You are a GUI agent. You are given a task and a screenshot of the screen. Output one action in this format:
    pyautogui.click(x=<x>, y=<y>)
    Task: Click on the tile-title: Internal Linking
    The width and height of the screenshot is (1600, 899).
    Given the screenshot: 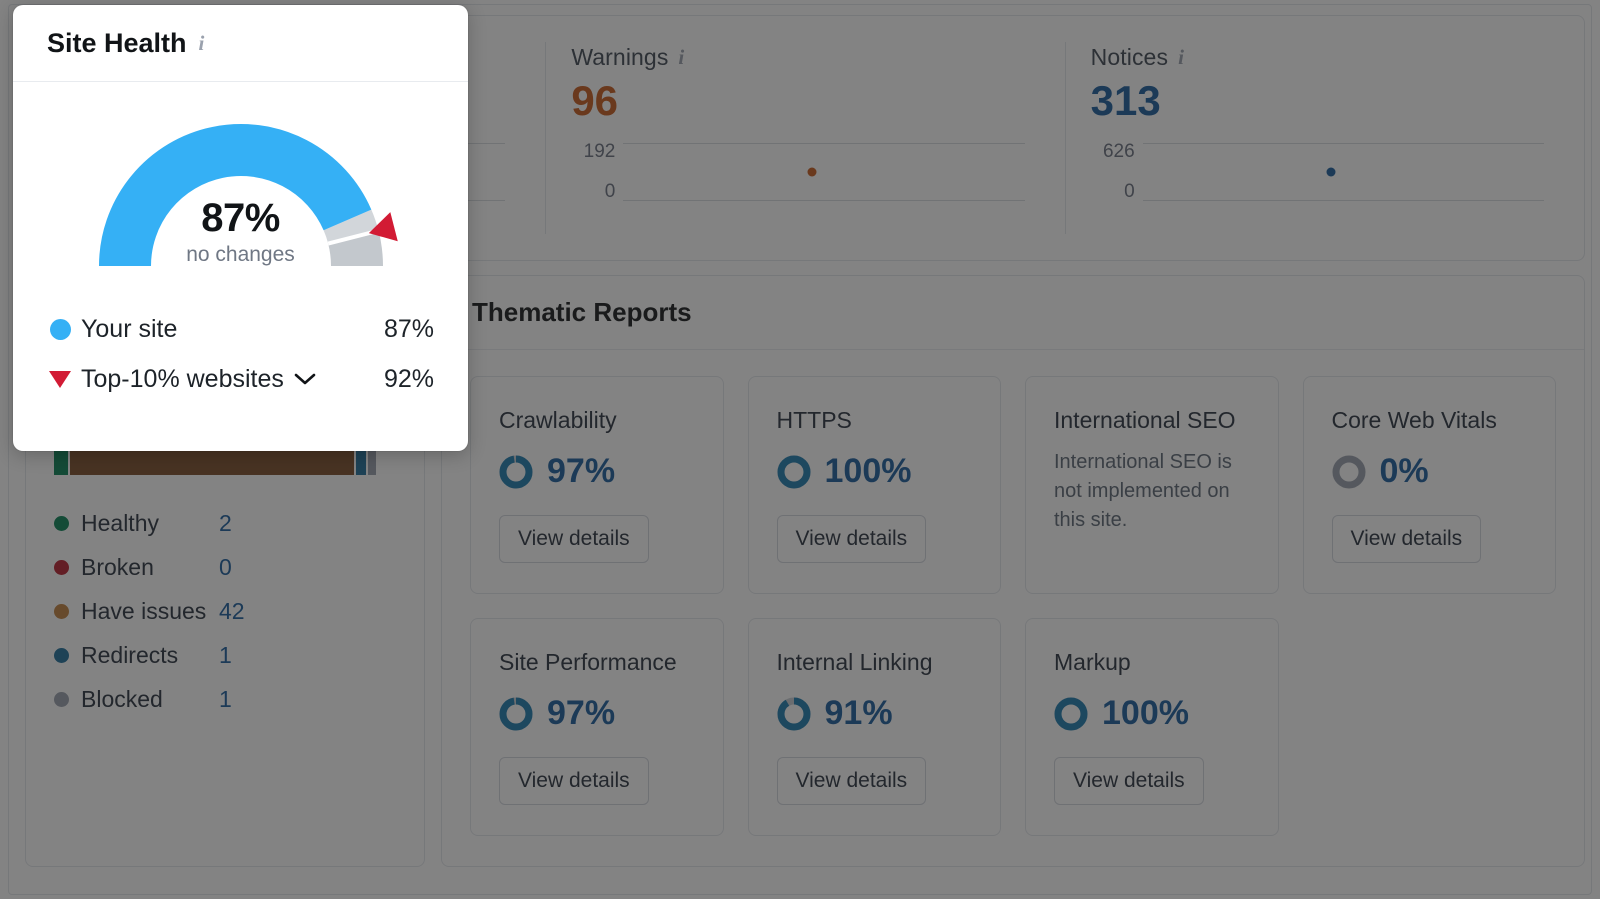 What is the action you would take?
    pyautogui.click(x=854, y=662)
    